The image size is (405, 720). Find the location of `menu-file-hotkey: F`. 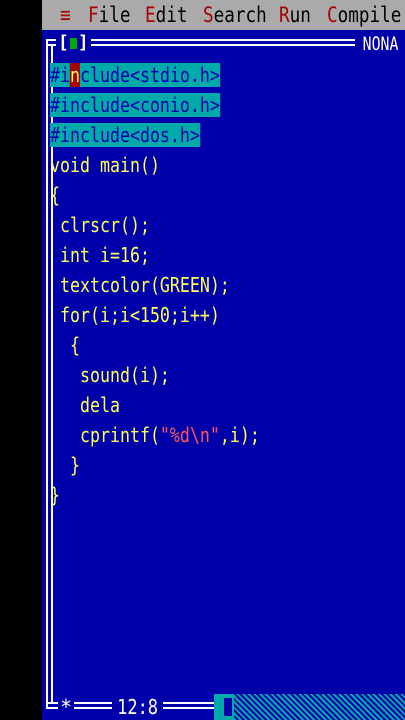

menu-file-hotkey: F is located at coordinates (93, 15).